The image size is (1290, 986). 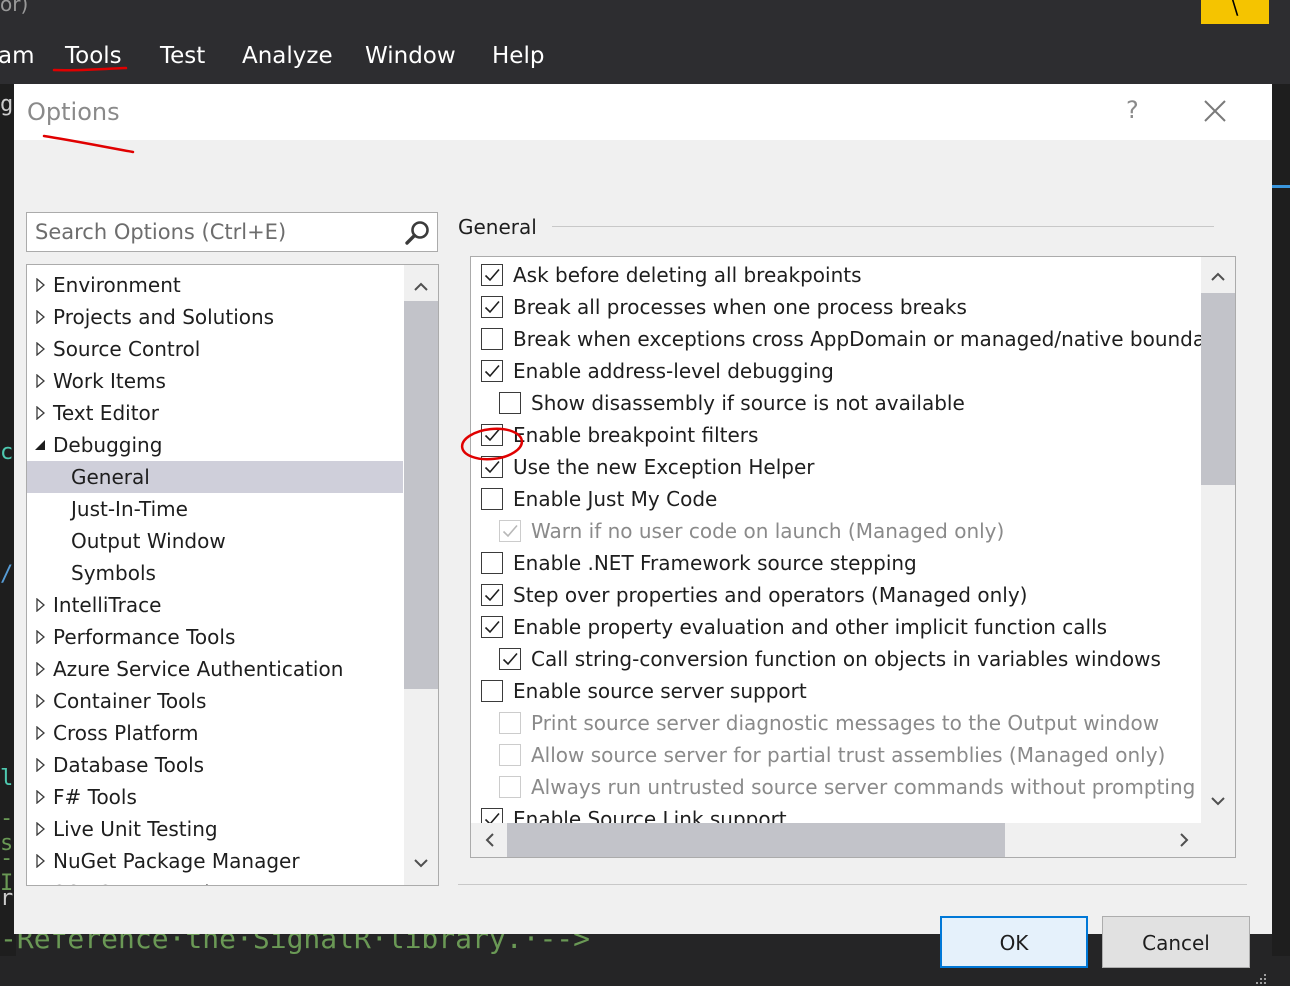 I want to click on annotation-underline-options, so click(x=88, y=144).